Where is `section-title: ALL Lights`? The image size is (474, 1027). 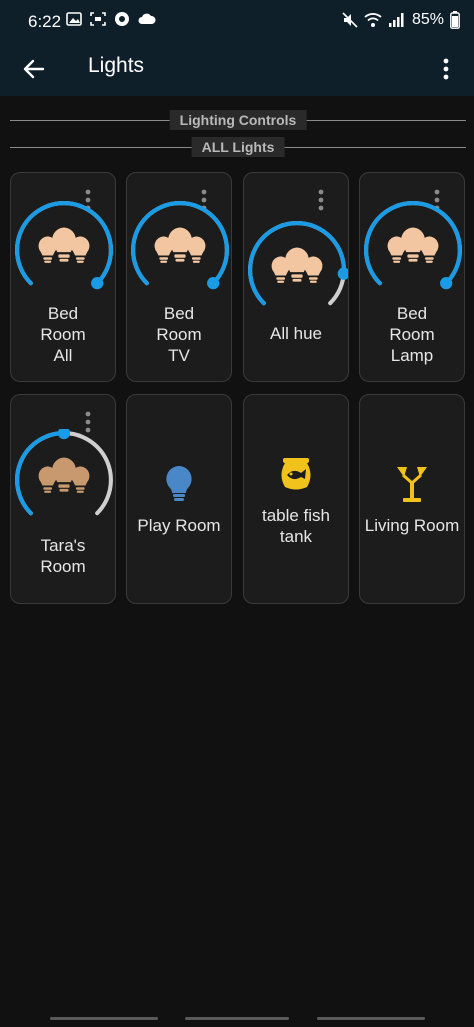
section-title: ALL Lights is located at coordinates (238, 147).